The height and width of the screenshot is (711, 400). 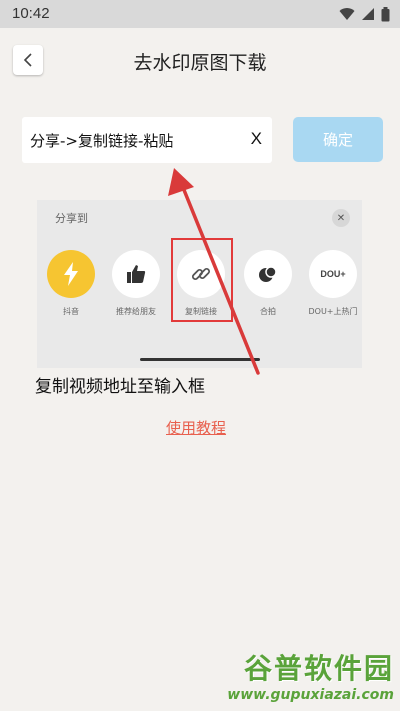 I want to click on lightning-icon, so click(x=71, y=274).